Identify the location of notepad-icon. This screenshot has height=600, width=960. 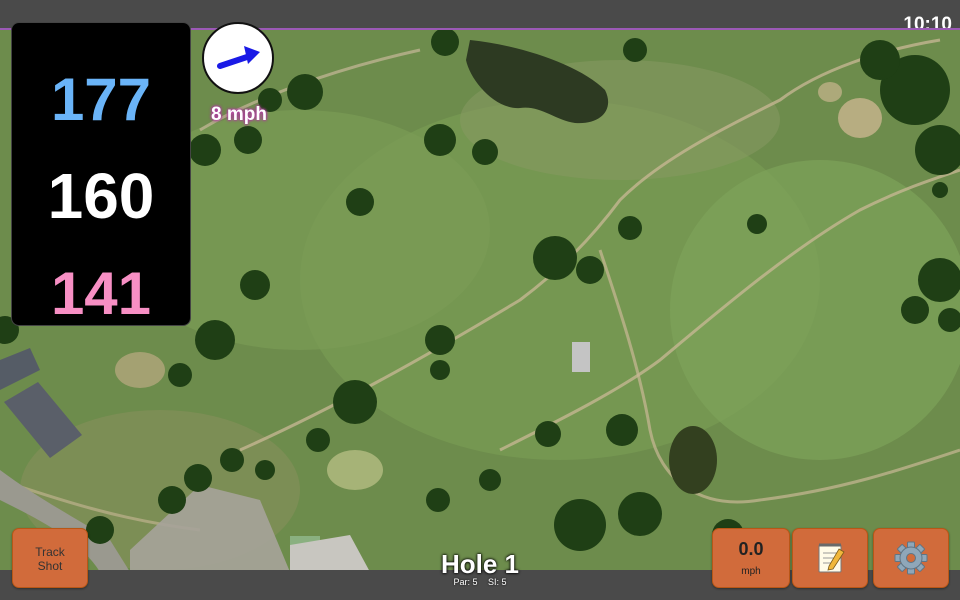
(831, 558).